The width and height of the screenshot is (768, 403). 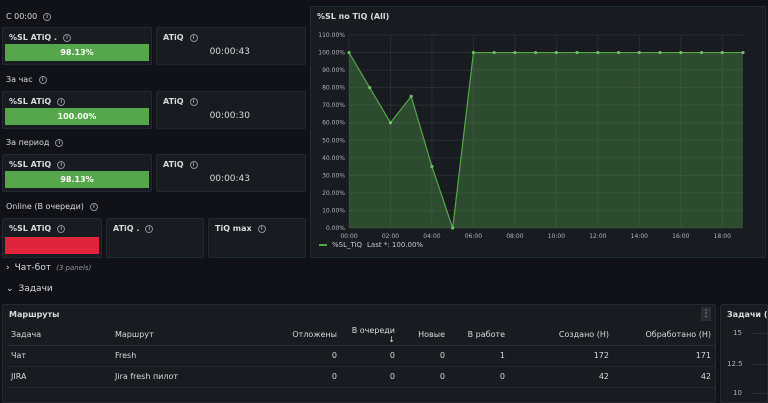 What do you see at coordinates (333, 140) in the screenshot?
I see `y-tick-label: 50.00%` at bounding box center [333, 140].